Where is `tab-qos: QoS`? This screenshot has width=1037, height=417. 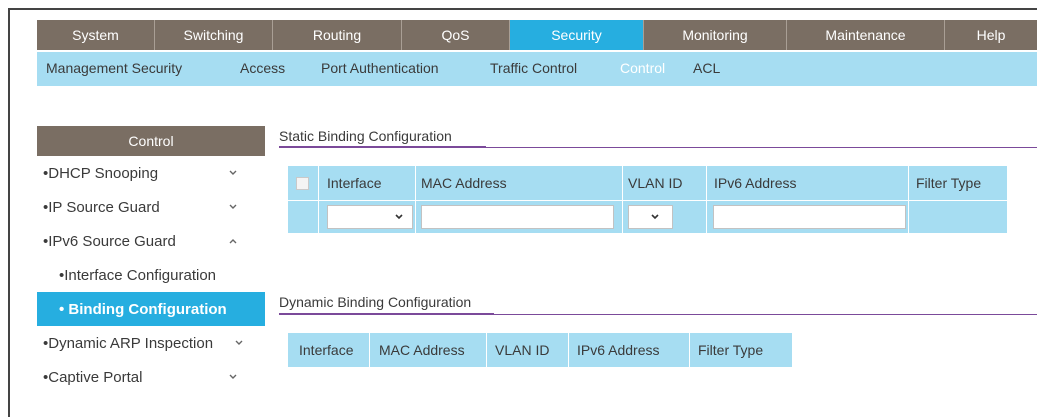
tab-qos: QoS is located at coordinates (456, 35).